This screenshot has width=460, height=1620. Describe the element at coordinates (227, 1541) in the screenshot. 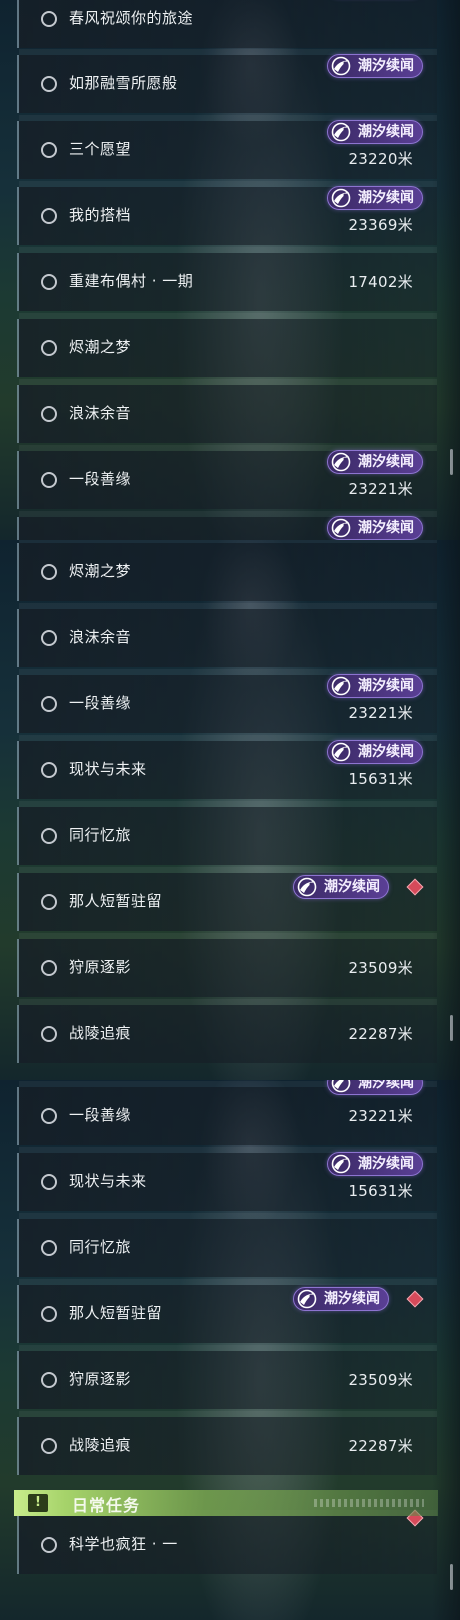

I see `quest-row: 科学也疯狂 · 一` at that location.